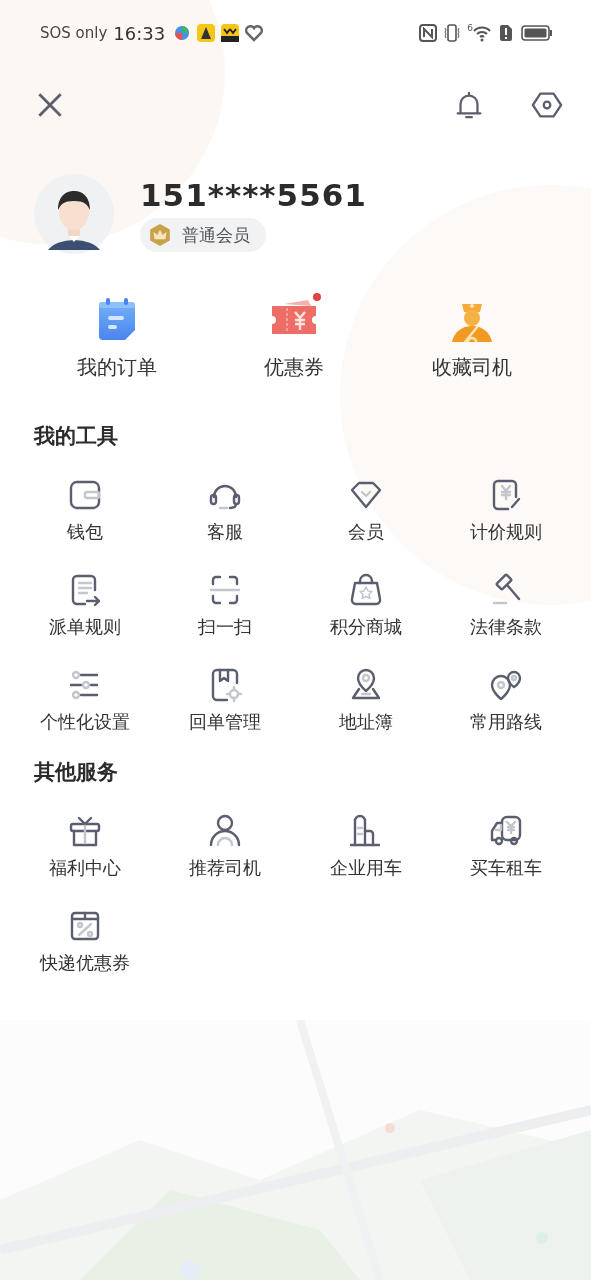  Describe the element at coordinates (452, 33) in the screenshot. I see `vibrate-icon` at that location.